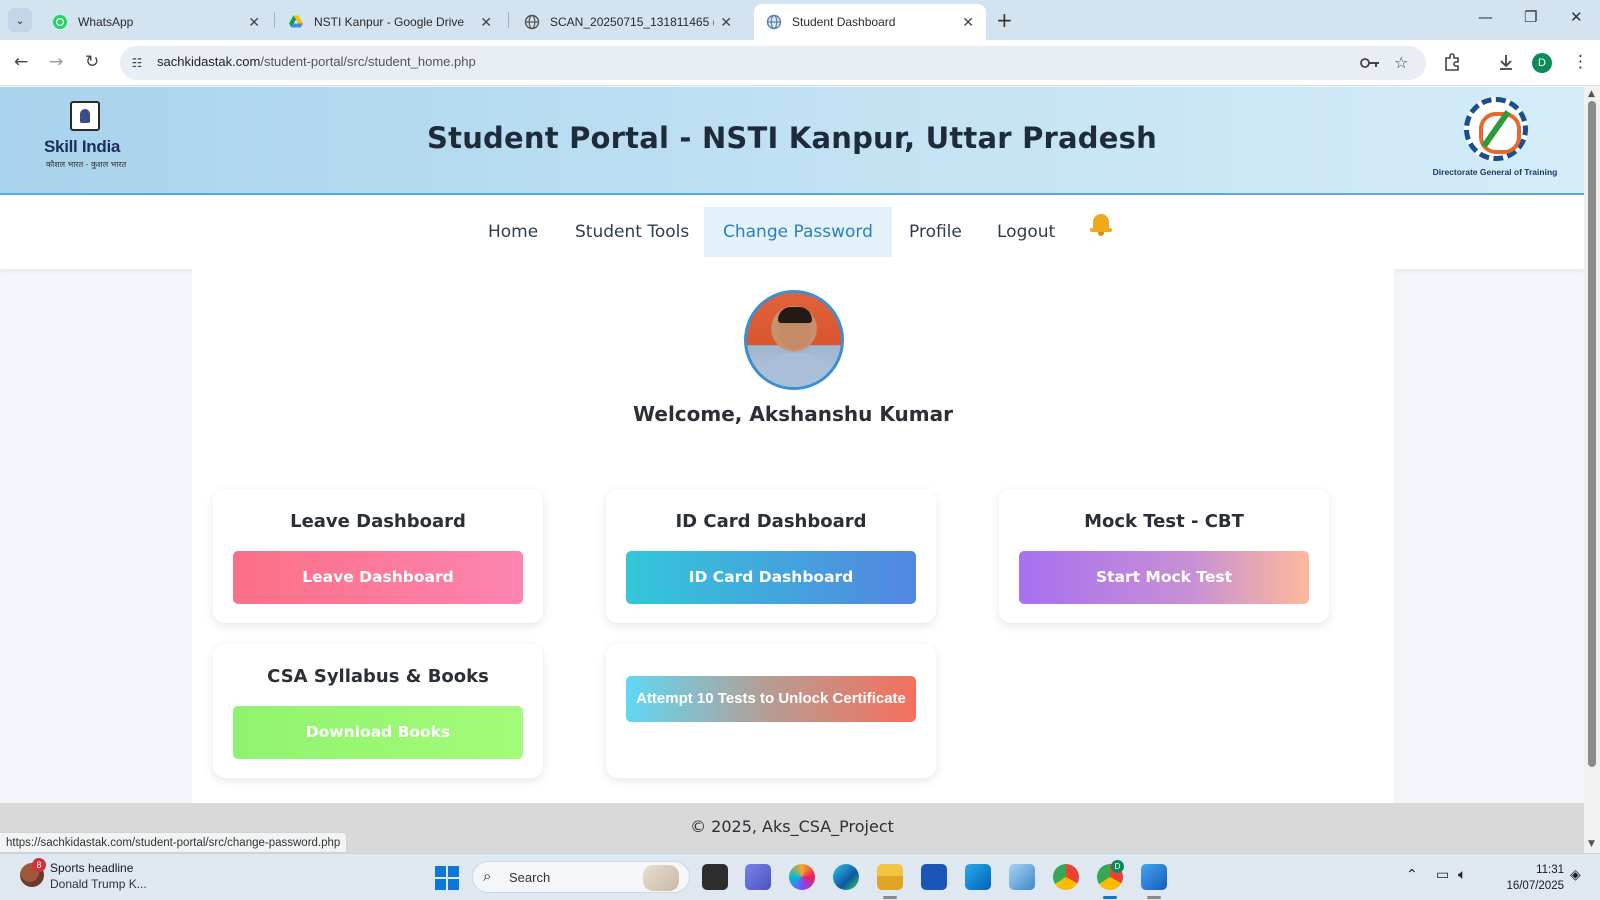 Image resolution: width=1600 pixels, height=900 pixels. I want to click on card-certificate: Attempt 10 Tests to Unlock Certificate, so click(771, 711).